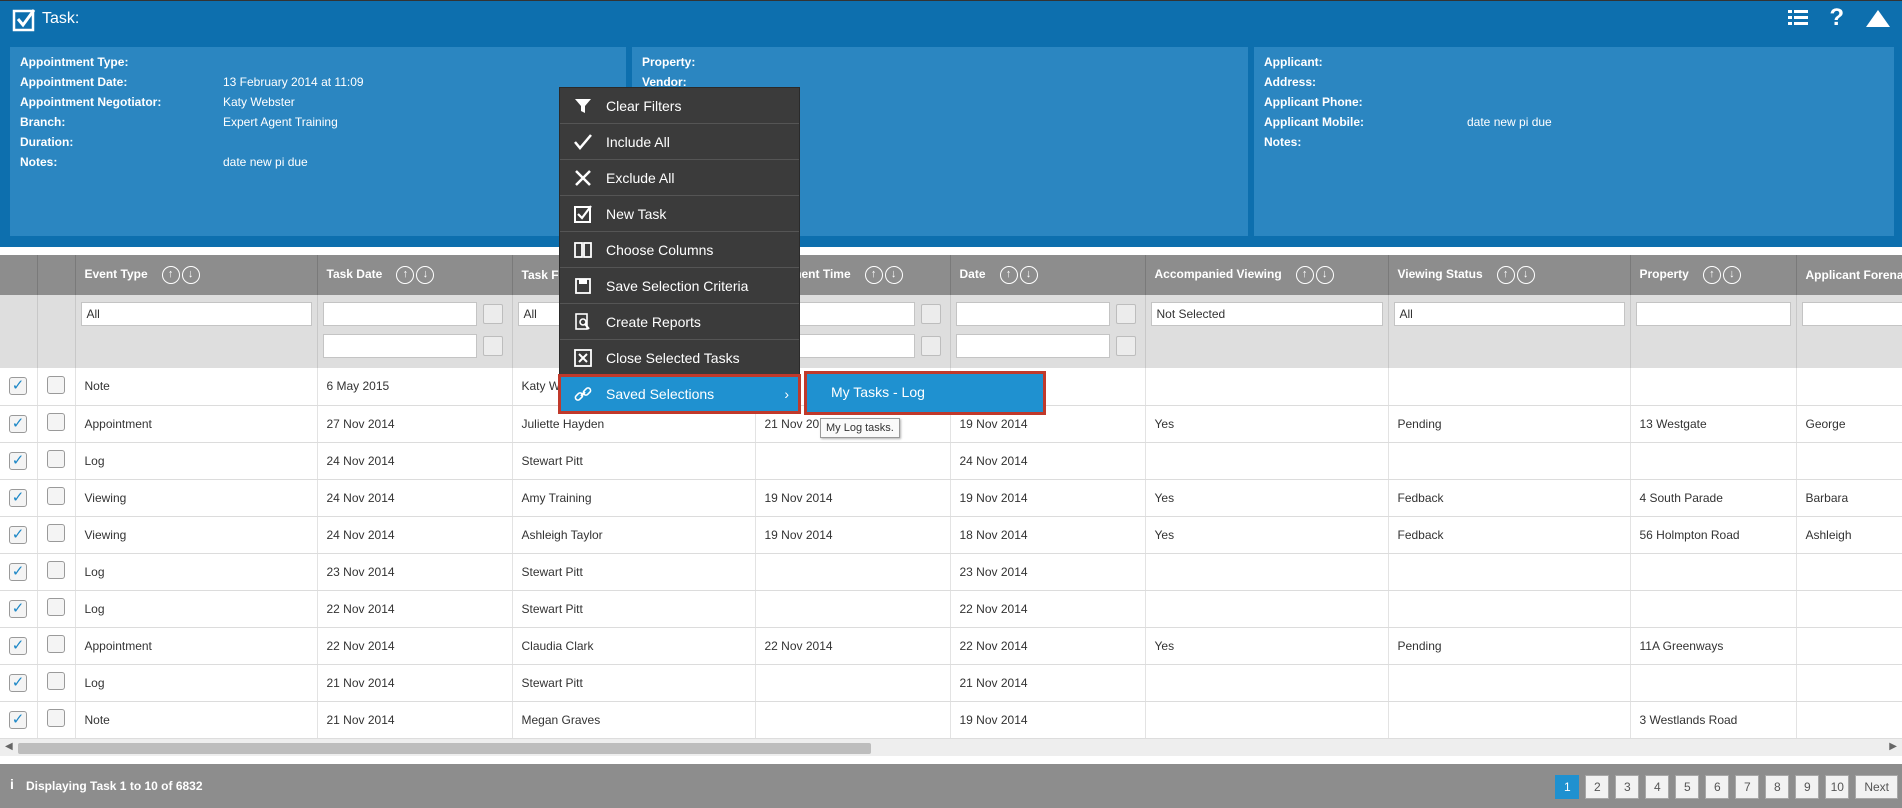 Image resolution: width=1902 pixels, height=808 pixels. What do you see at coordinates (1048, 275) in the screenshot?
I see `col-date: Date ↑ ↓` at bounding box center [1048, 275].